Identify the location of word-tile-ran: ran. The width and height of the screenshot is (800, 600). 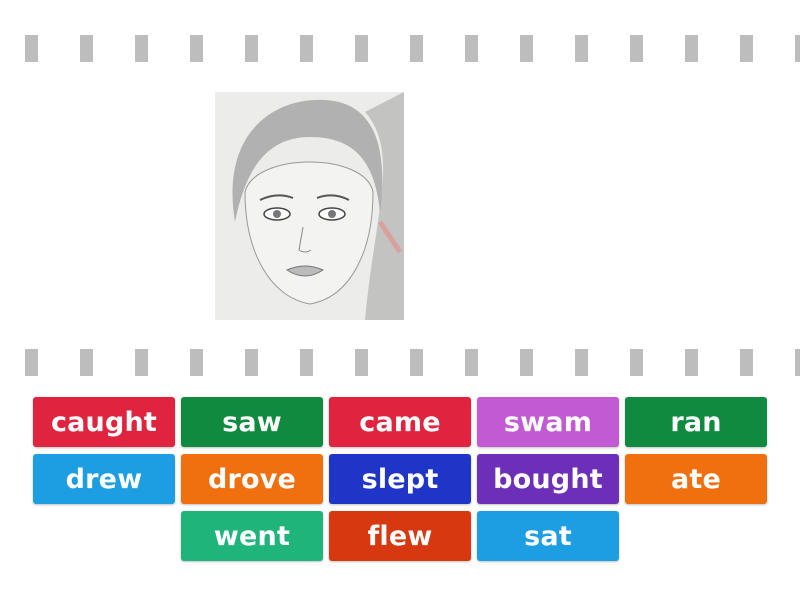
(696, 422).